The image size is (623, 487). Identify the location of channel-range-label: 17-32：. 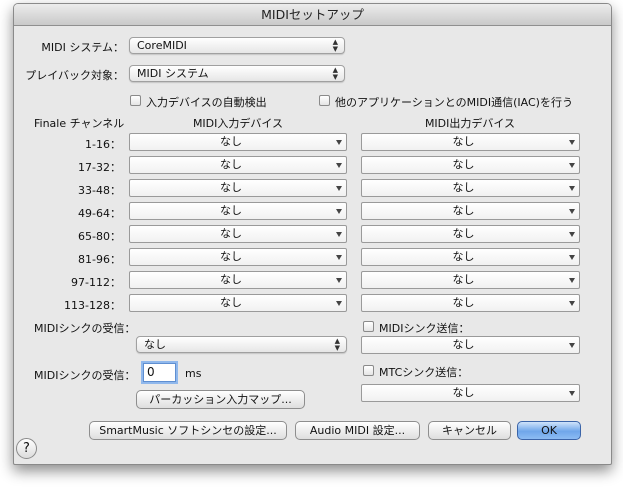
(99, 167).